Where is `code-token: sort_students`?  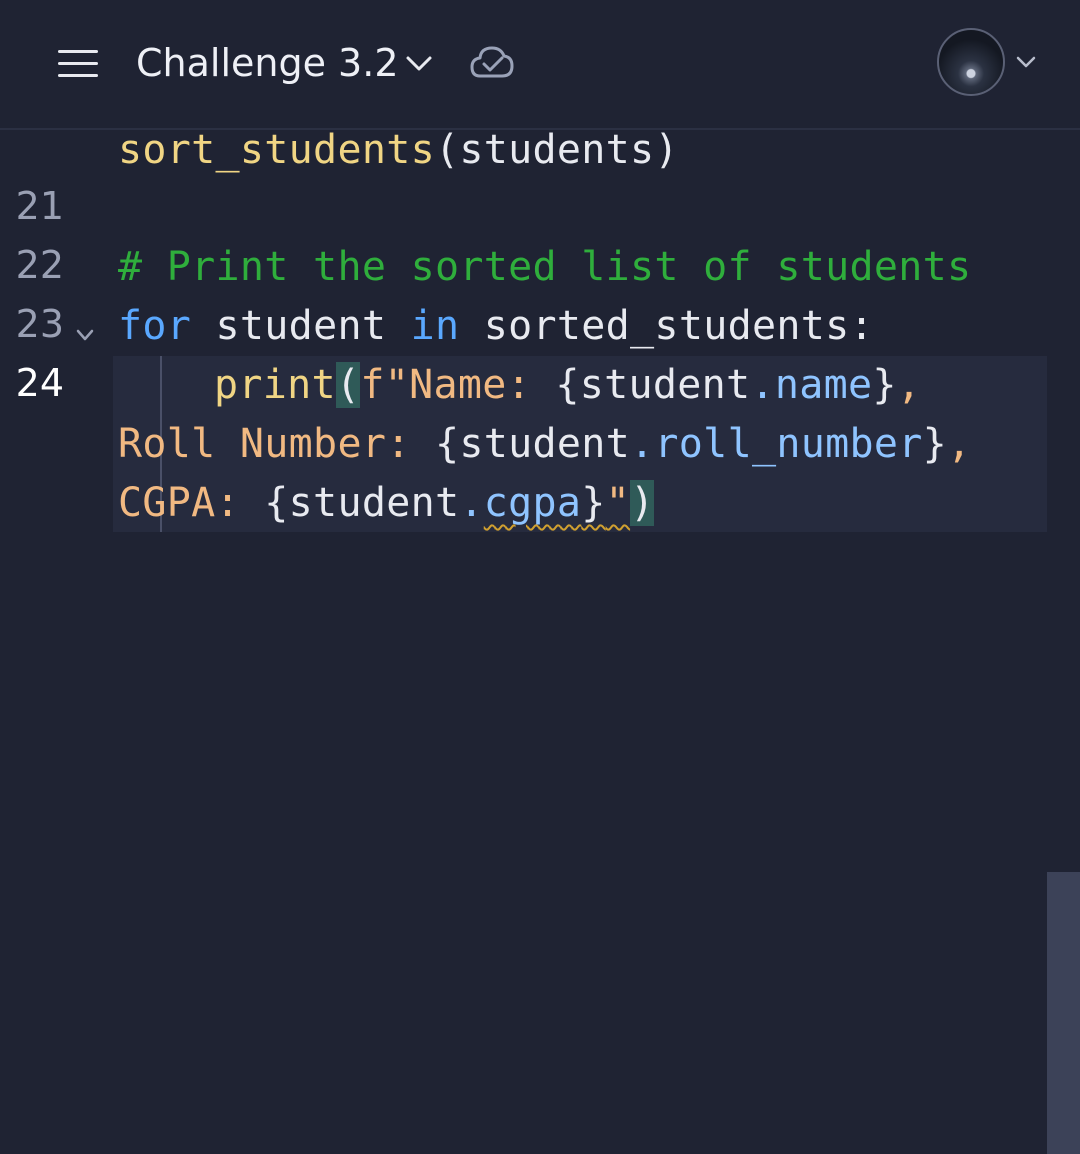
code-token: sort_students is located at coordinates (276, 150).